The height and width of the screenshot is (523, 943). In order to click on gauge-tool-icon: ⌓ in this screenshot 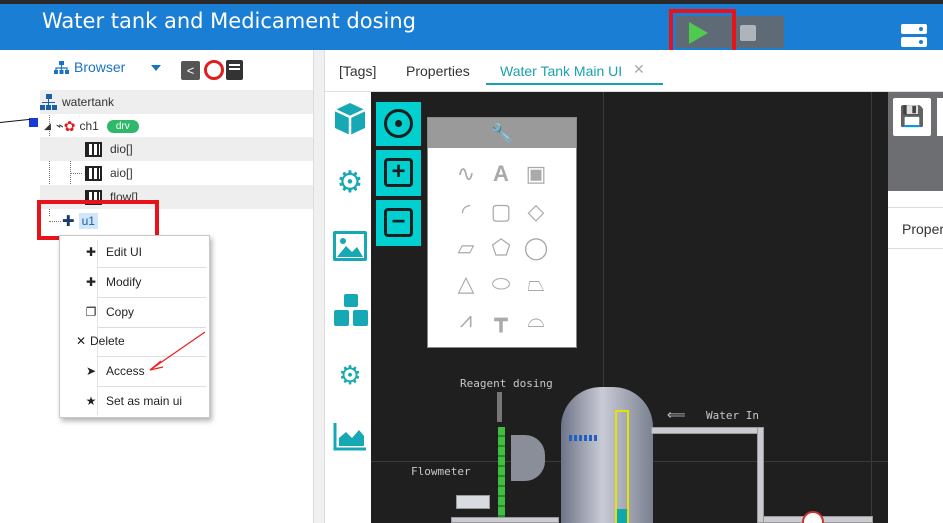, I will do `click(536, 320)`.